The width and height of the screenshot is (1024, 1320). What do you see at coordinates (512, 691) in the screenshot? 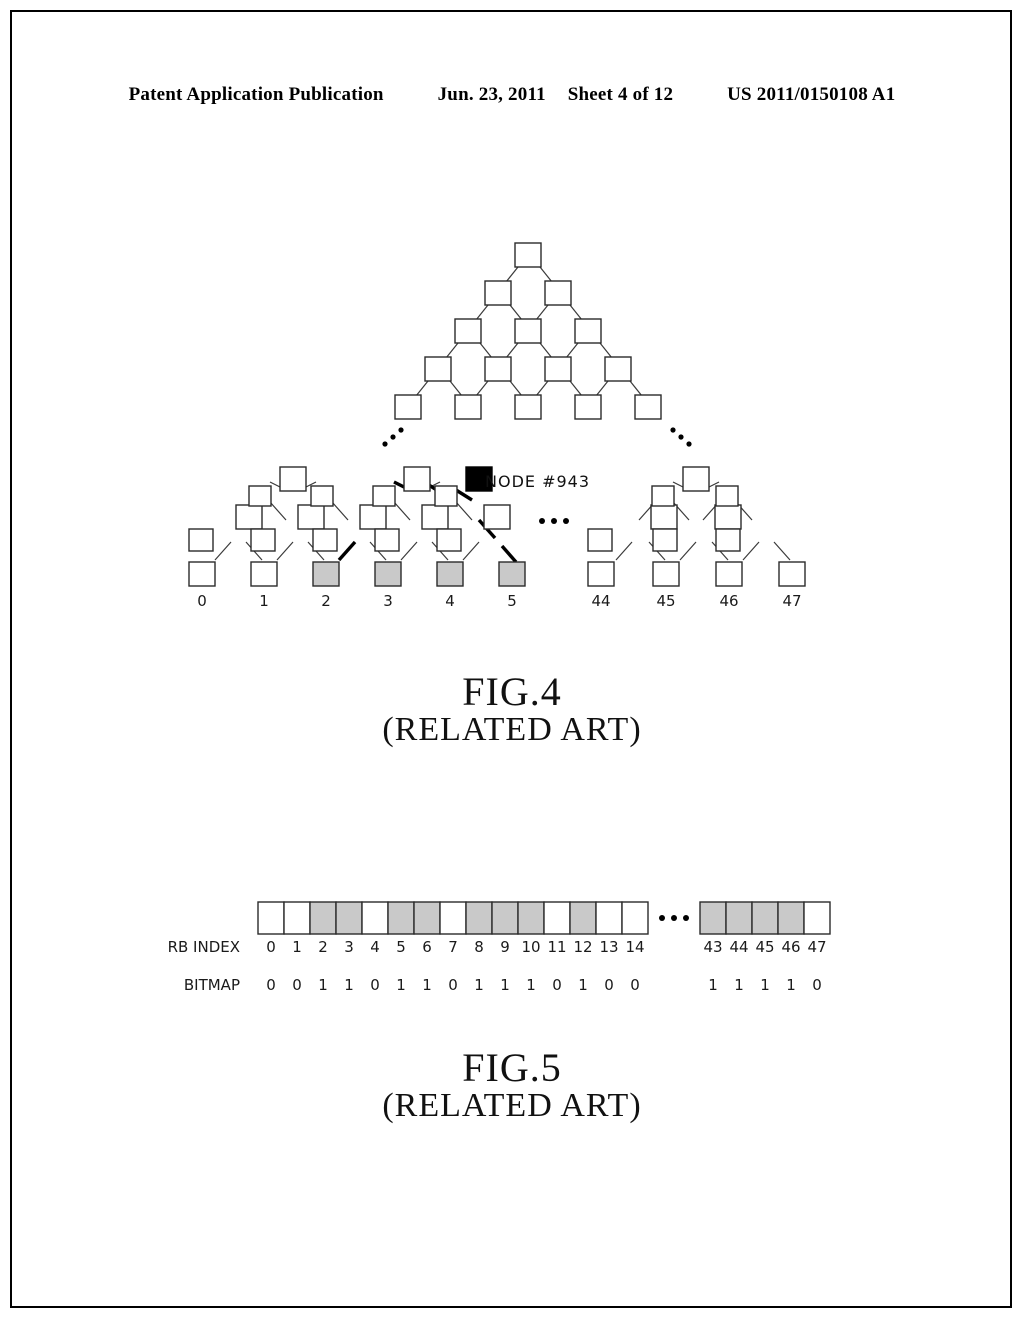
I see `figure-4-title: FIG.4` at bounding box center [512, 691].